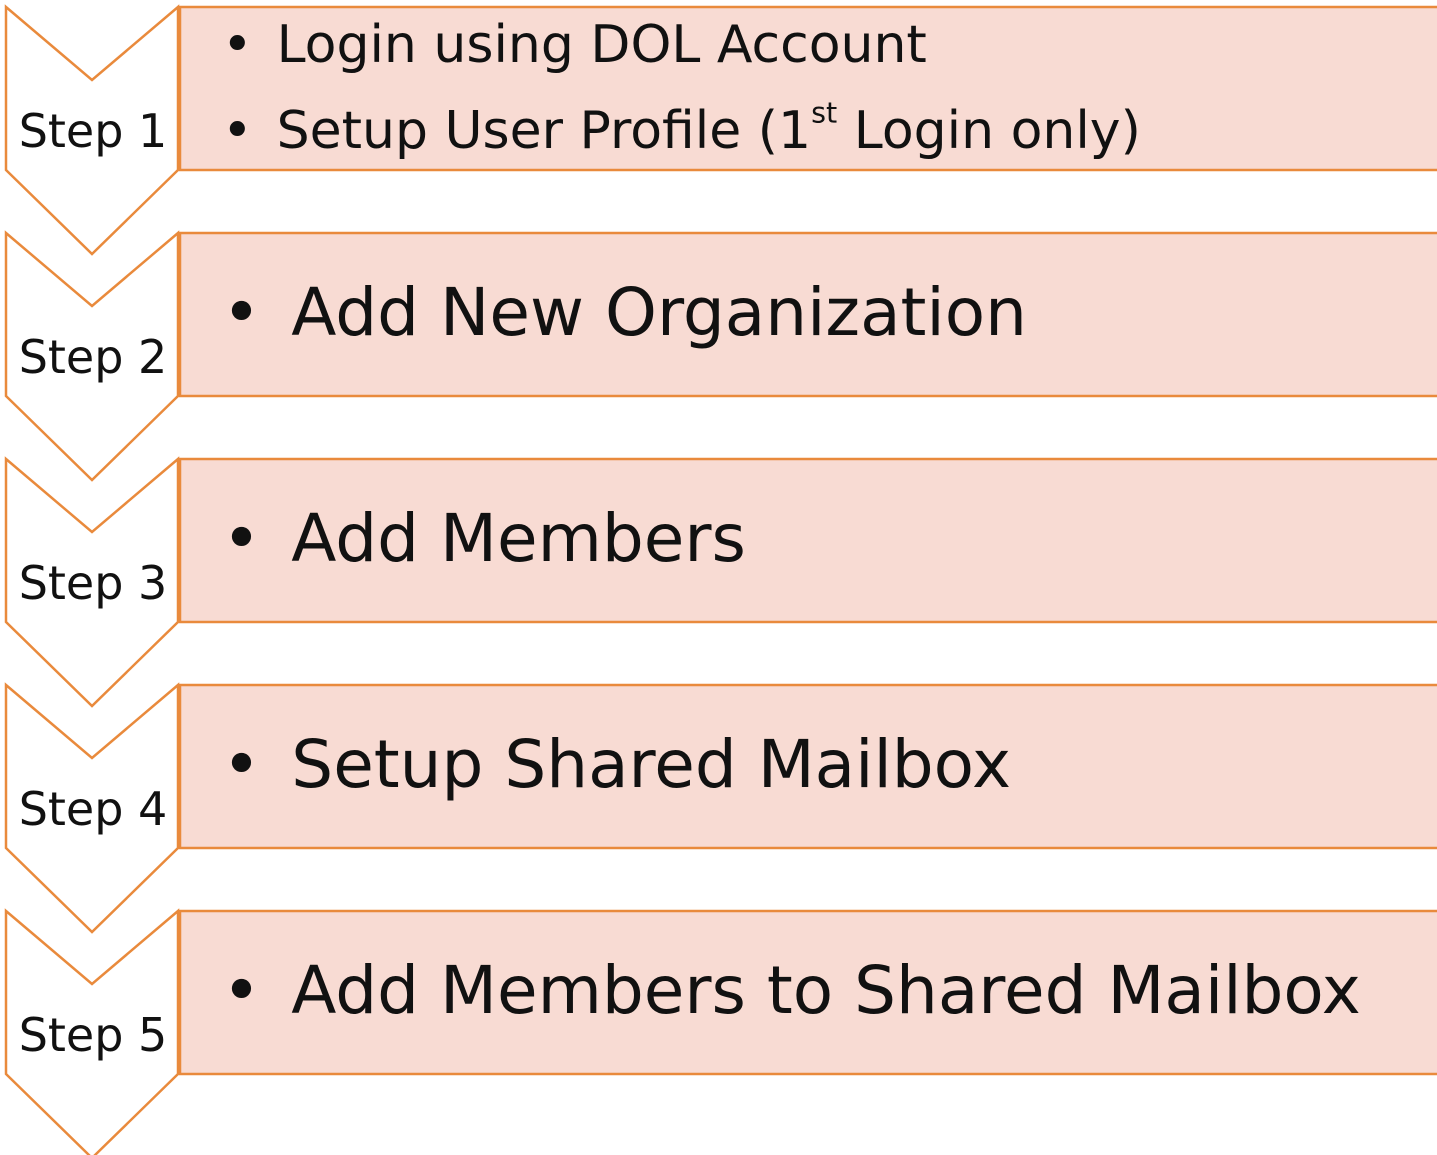  I want to click on step-1-label: Step 1, so click(93, 131).